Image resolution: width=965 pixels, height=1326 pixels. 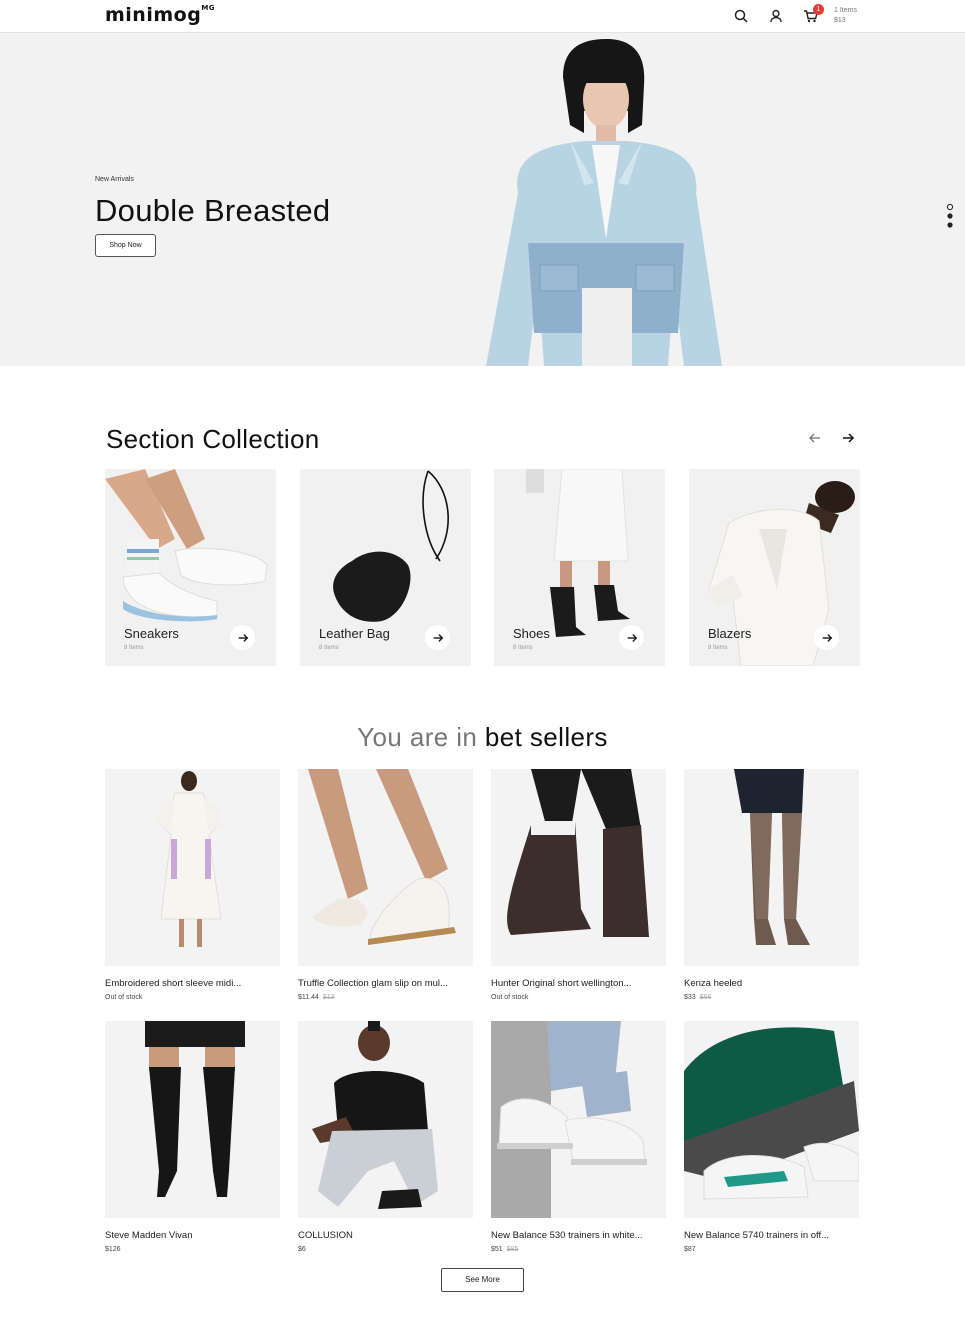 I want to click on cart-items-count: 1 Items, so click(x=845, y=10).